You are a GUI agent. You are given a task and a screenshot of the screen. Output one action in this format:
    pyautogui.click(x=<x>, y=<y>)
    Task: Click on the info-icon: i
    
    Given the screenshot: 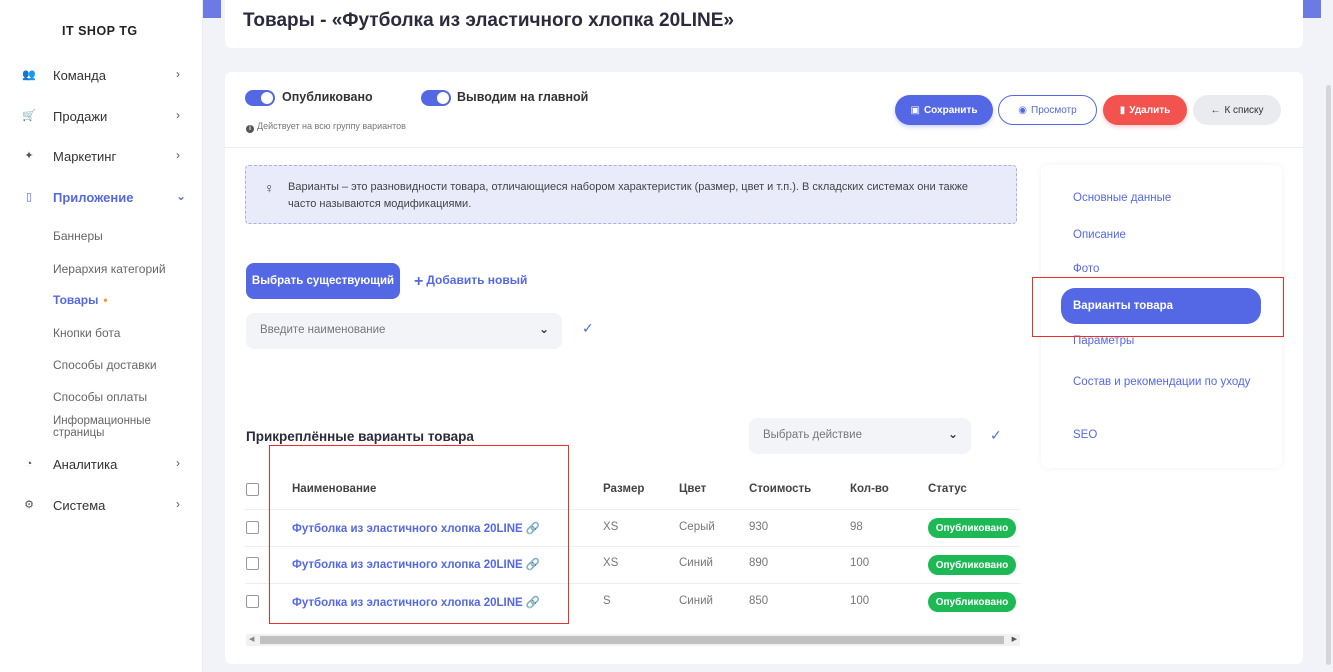 What is the action you would take?
    pyautogui.click(x=250, y=129)
    